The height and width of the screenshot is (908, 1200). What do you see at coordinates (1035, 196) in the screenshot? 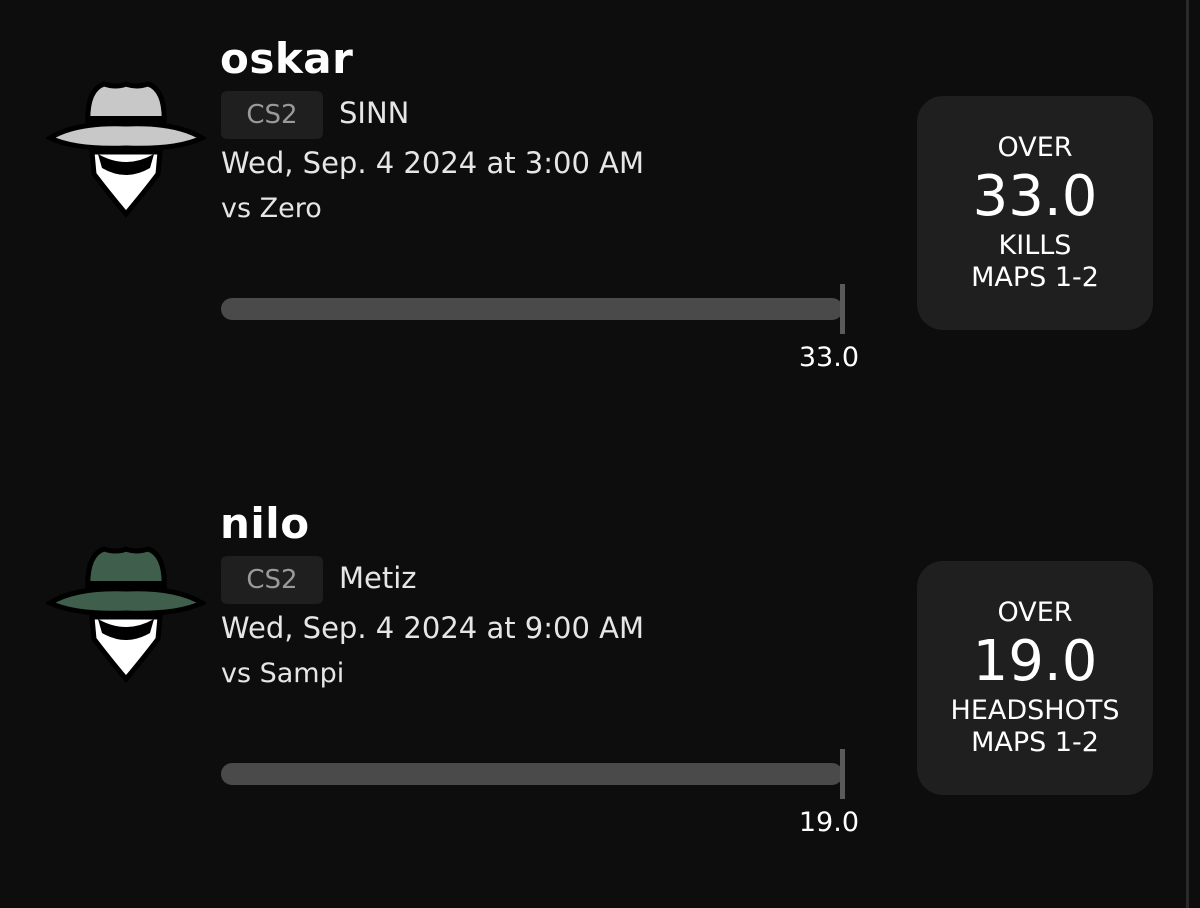
I see `line-number: 33.0` at bounding box center [1035, 196].